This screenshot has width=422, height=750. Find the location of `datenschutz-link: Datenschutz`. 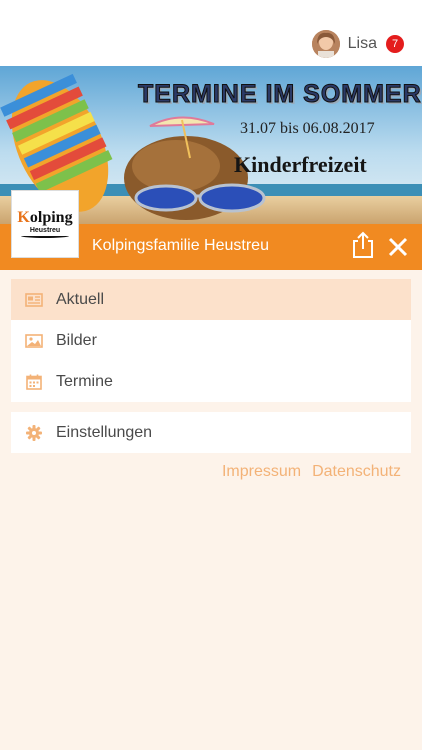

datenschutz-link: Datenschutz is located at coordinates (356, 472).